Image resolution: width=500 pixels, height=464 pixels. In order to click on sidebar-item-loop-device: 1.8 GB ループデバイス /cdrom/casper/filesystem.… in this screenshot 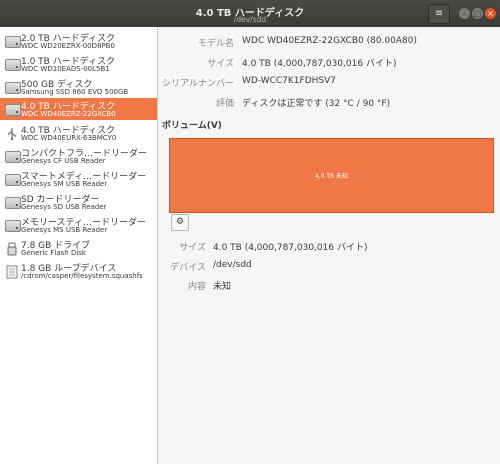, I will do `click(78, 271)`.